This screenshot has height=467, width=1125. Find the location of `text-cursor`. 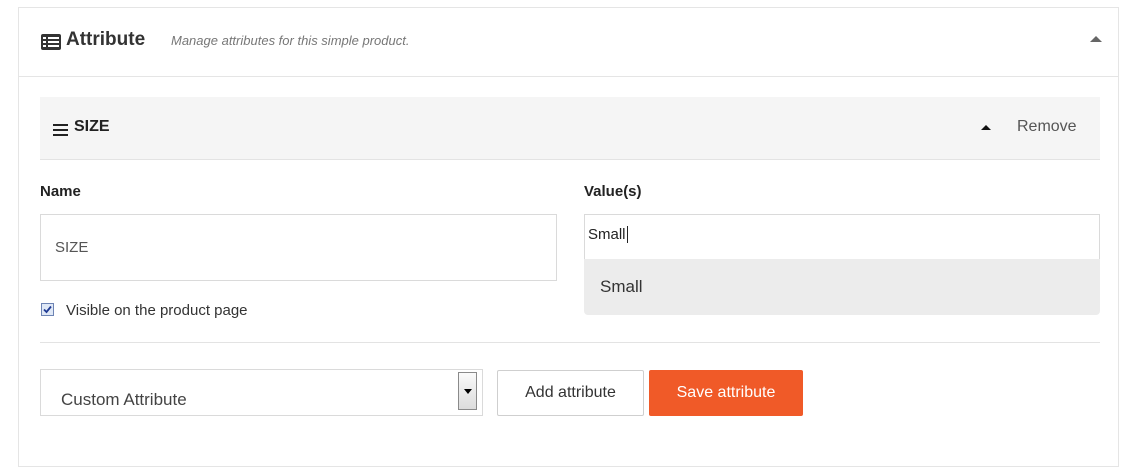

text-cursor is located at coordinates (627, 234).